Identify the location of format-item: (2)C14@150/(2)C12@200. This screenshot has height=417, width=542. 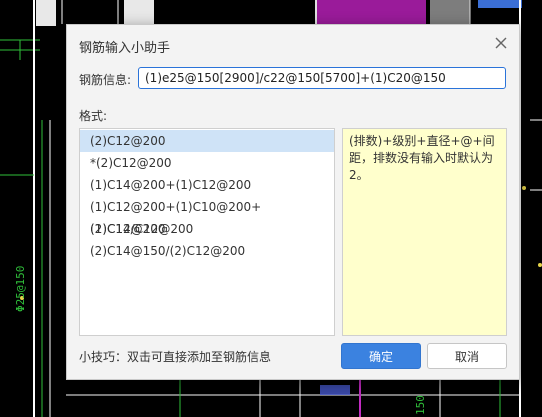
(207, 251).